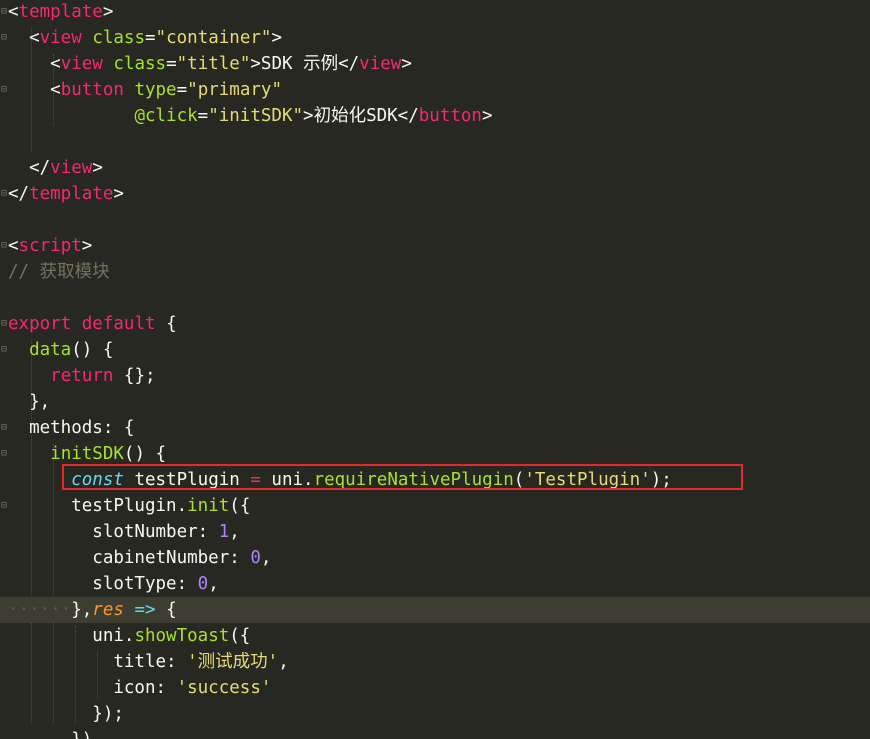  I want to click on code-line: ⊟ methods: {, so click(435, 428).